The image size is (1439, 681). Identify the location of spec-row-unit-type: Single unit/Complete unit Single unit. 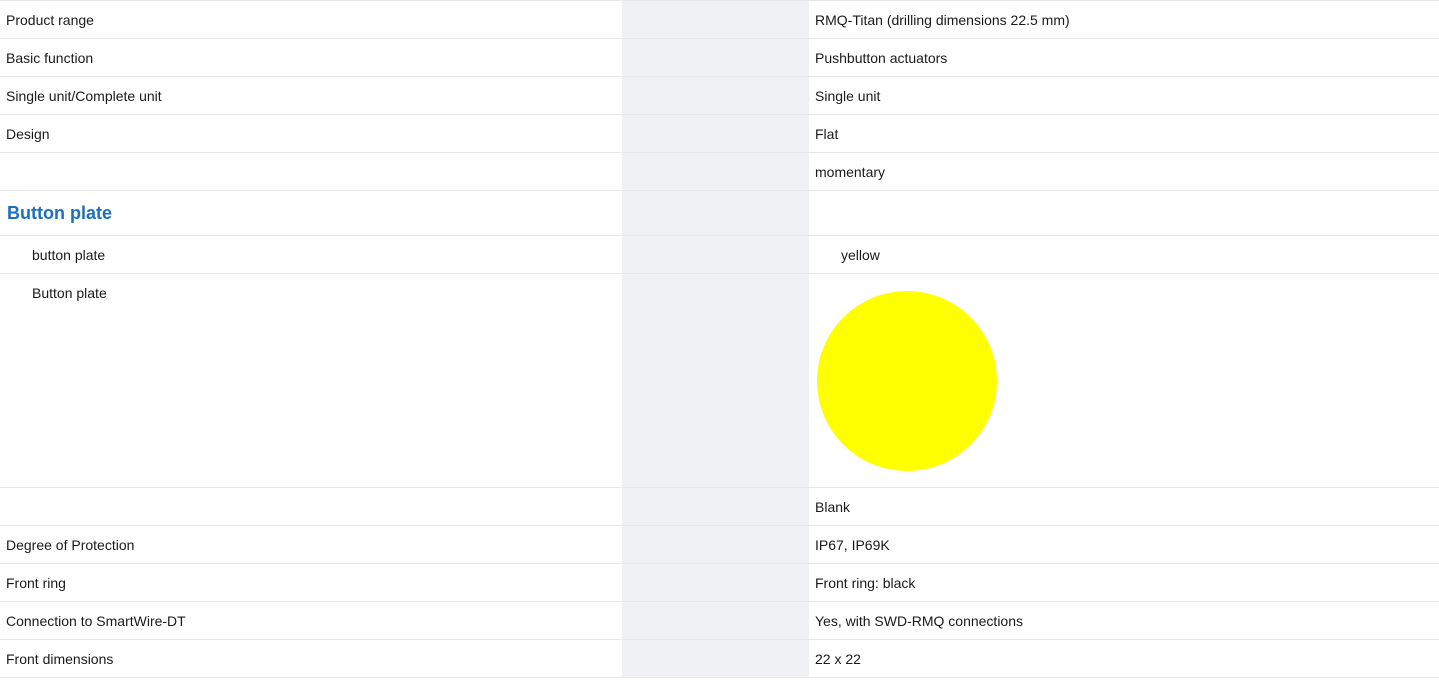
(719, 95).